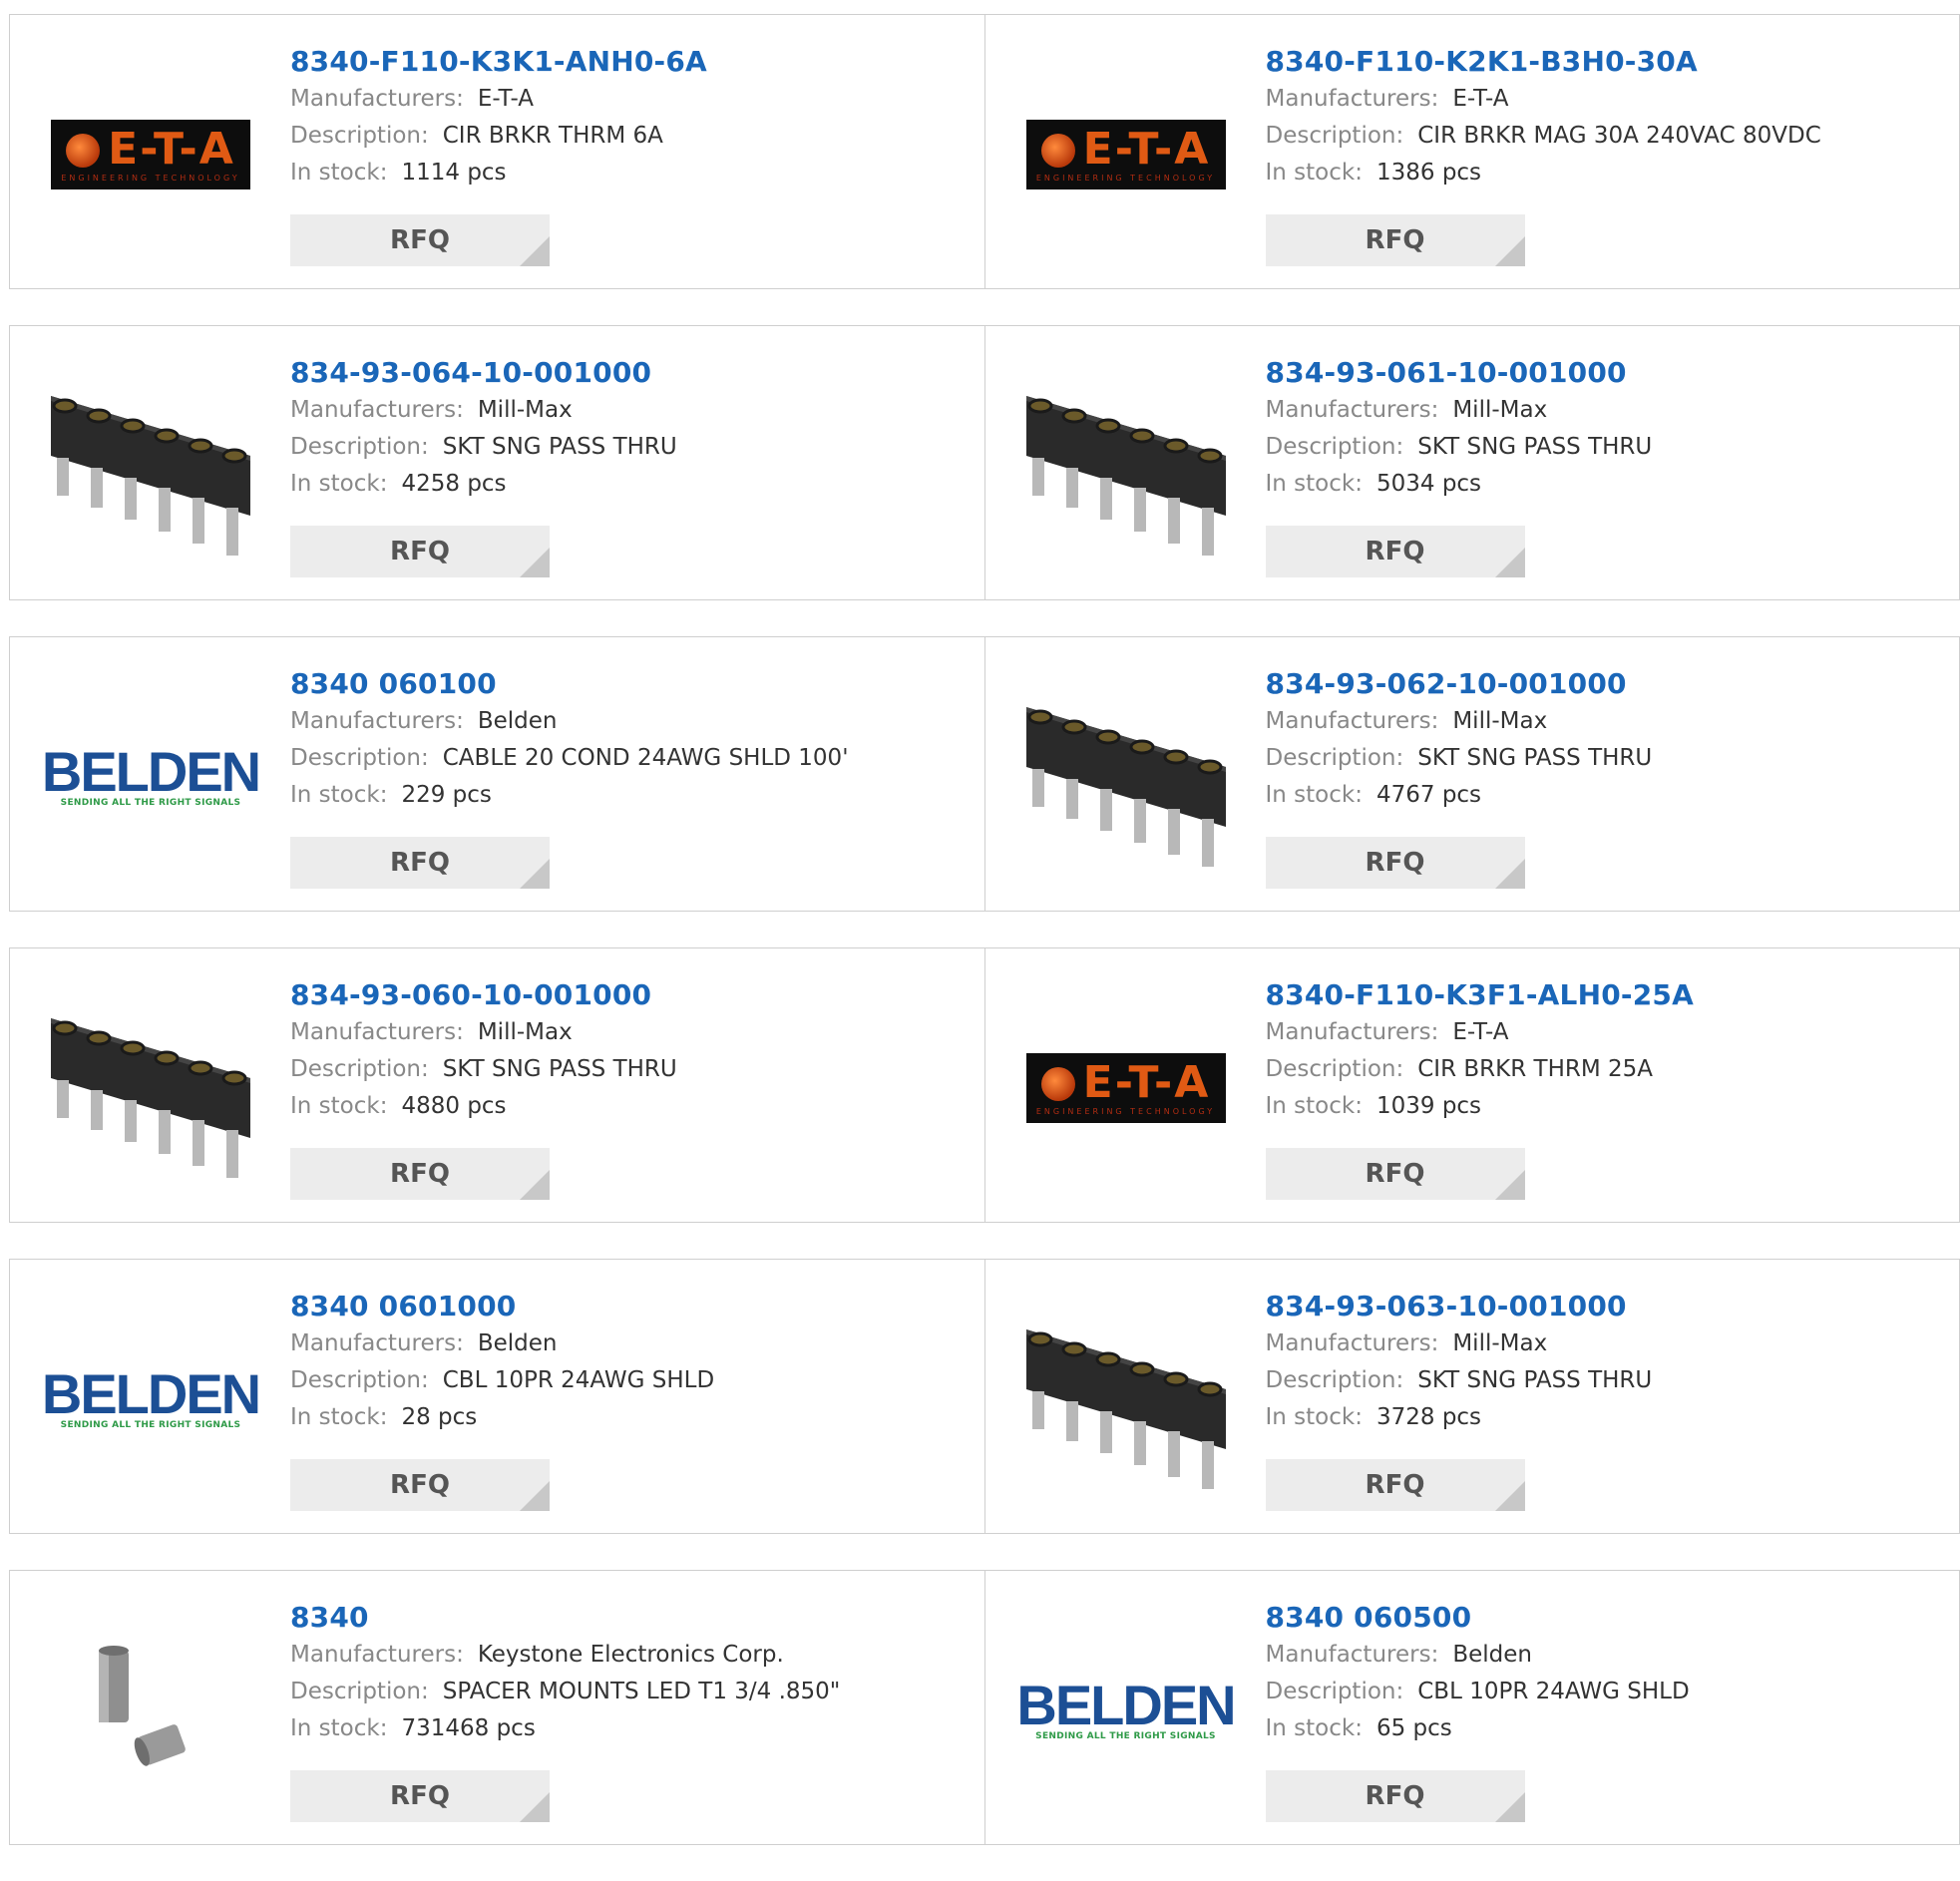  What do you see at coordinates (1619, 136) in the screenshot?
I see `description-value: CIR BRKR MAG 30A 240VAC 80VDC` at bounding box center [1619, 136].